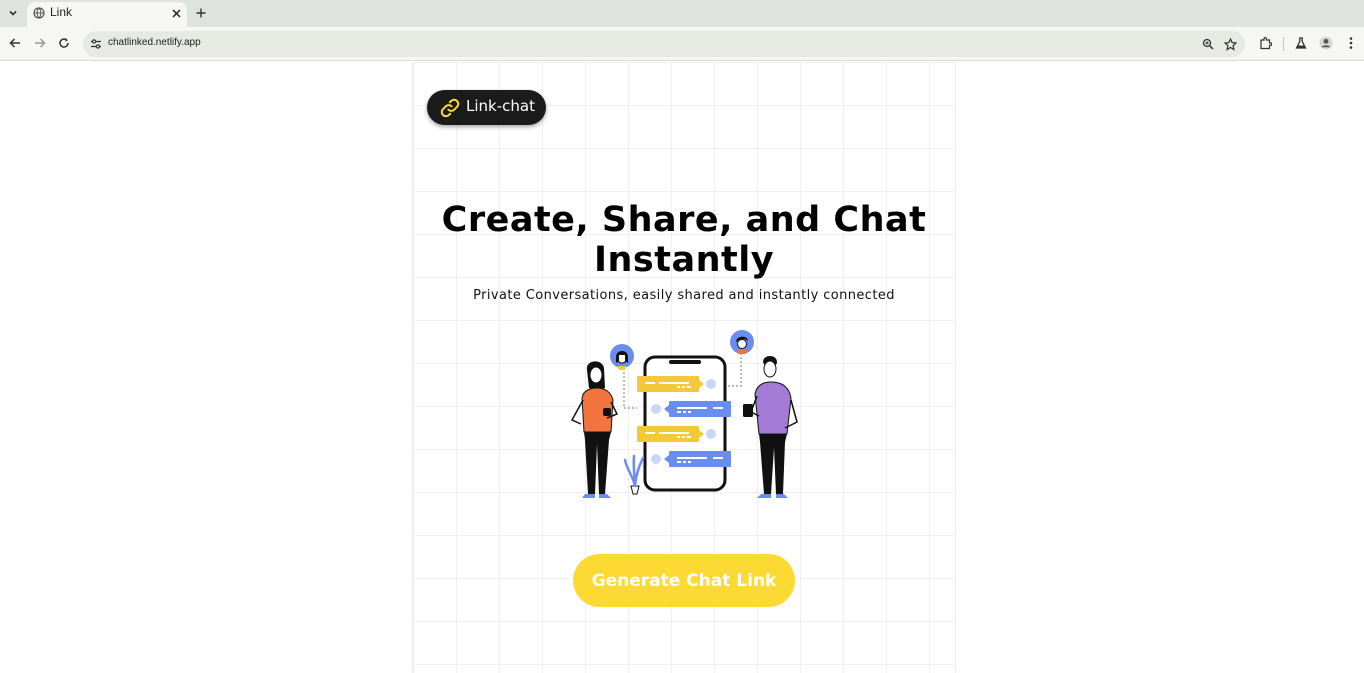  What do you see at coordinates (40, 43) in the screenshot?
I see `forward-icon` at bounding box center [40, 43].